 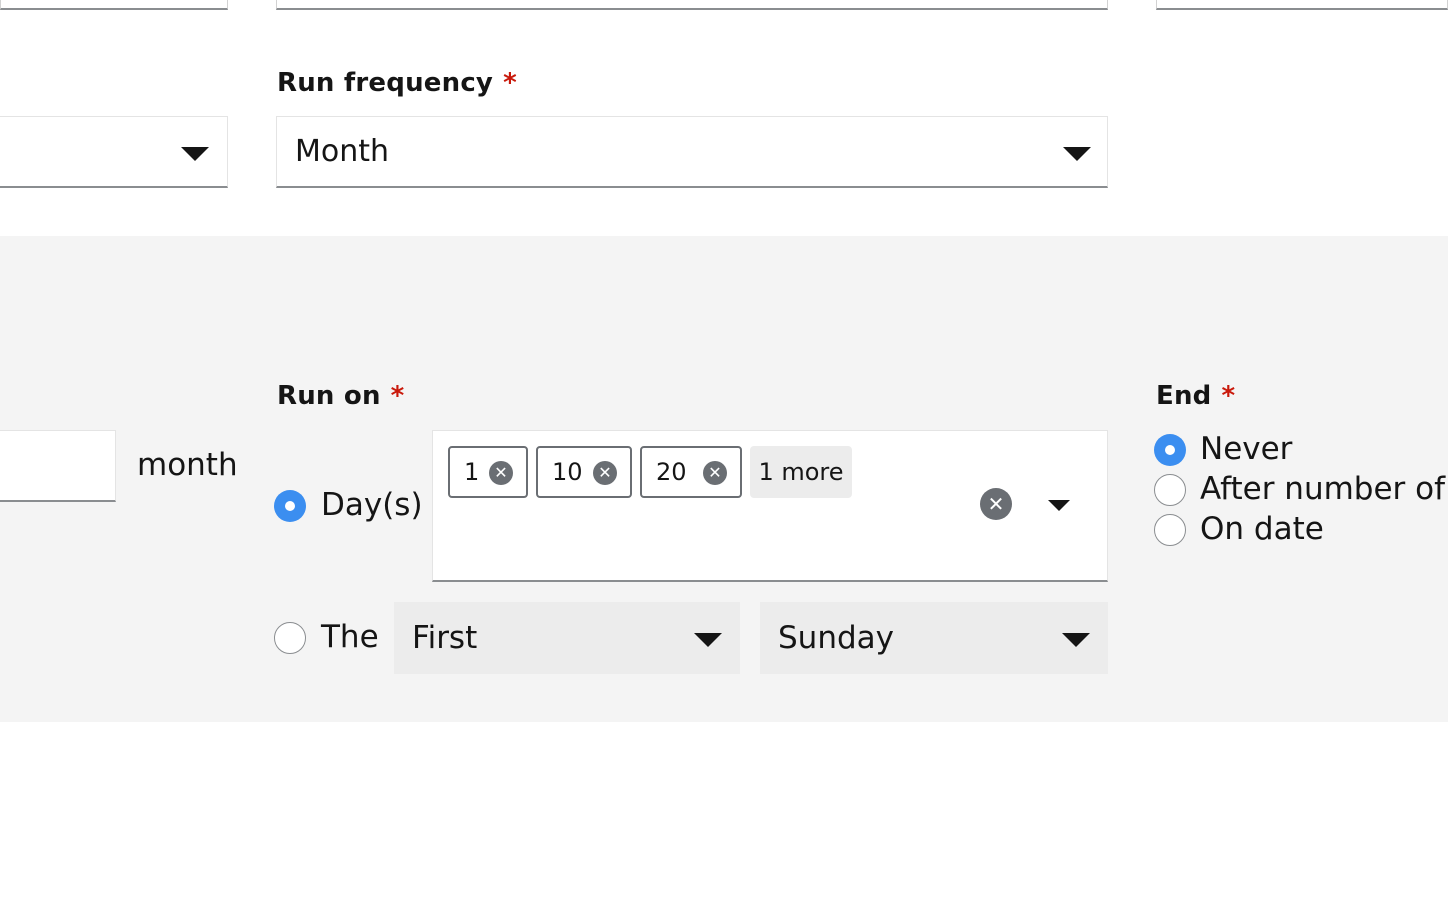 I want to click on interval-unit-label: month, so click(x=187, y=465).